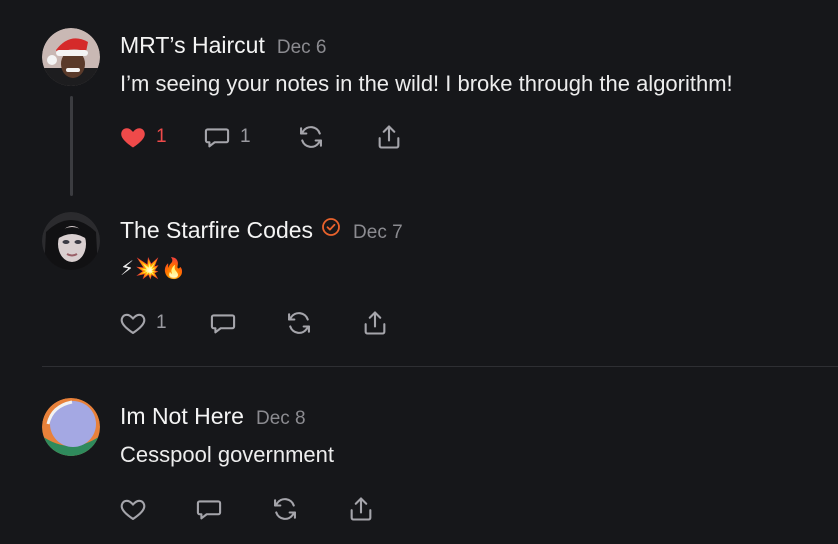  What do you see at coordinates (216, 230) in the screenshot?
I see `author-name-text: The Starfire Codes` at bounding box center [216, 230].